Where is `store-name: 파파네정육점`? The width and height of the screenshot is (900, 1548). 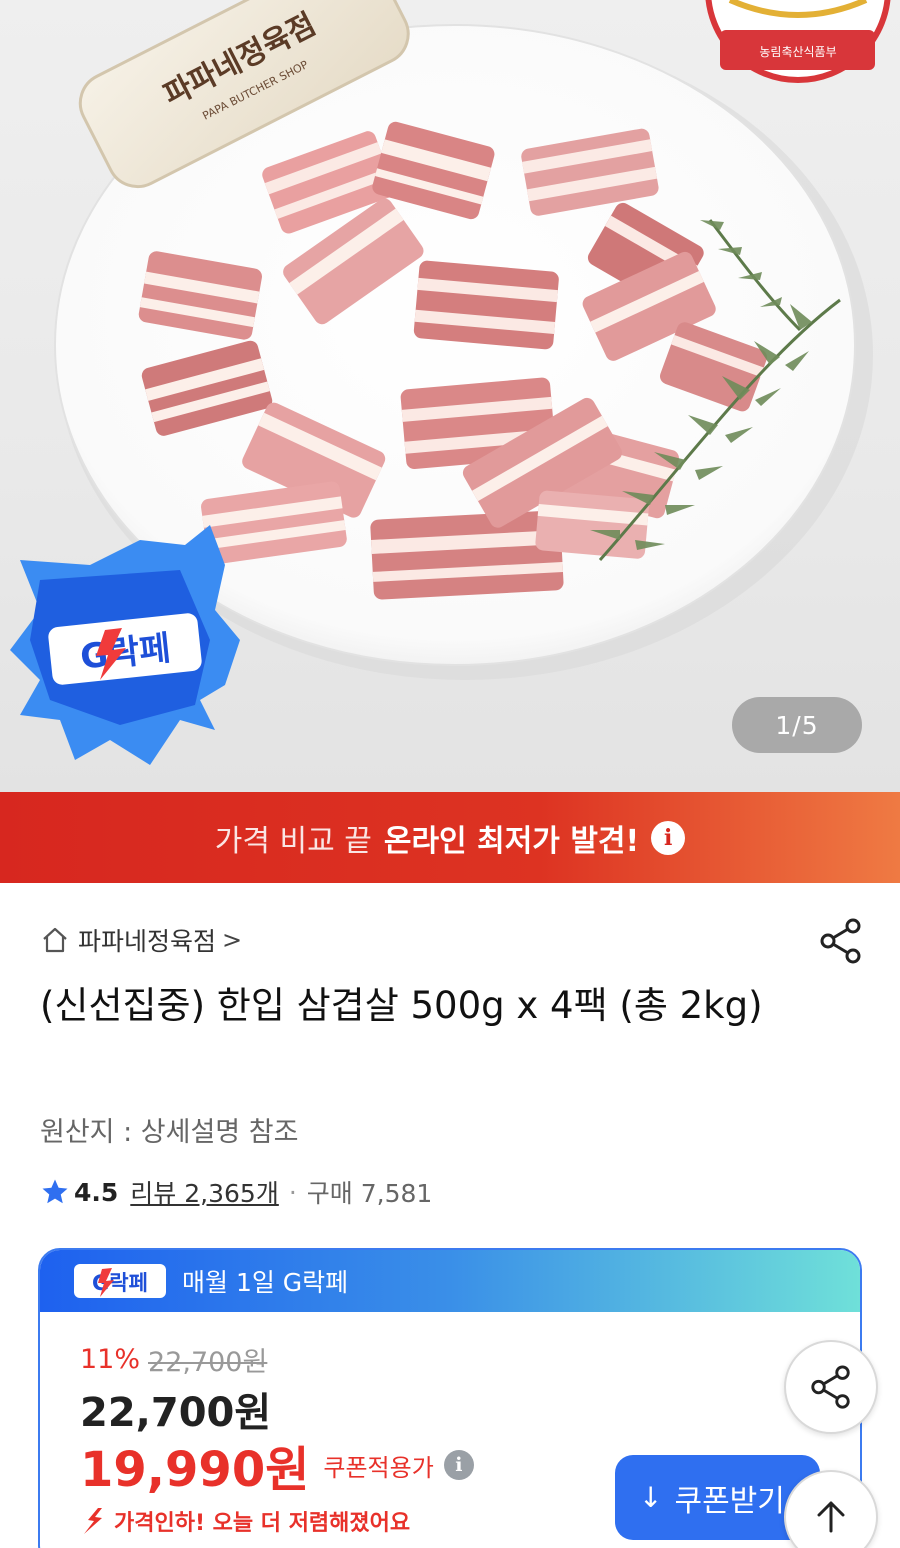
store-name: 파파네정육점 is located at coordinates (147, 941).